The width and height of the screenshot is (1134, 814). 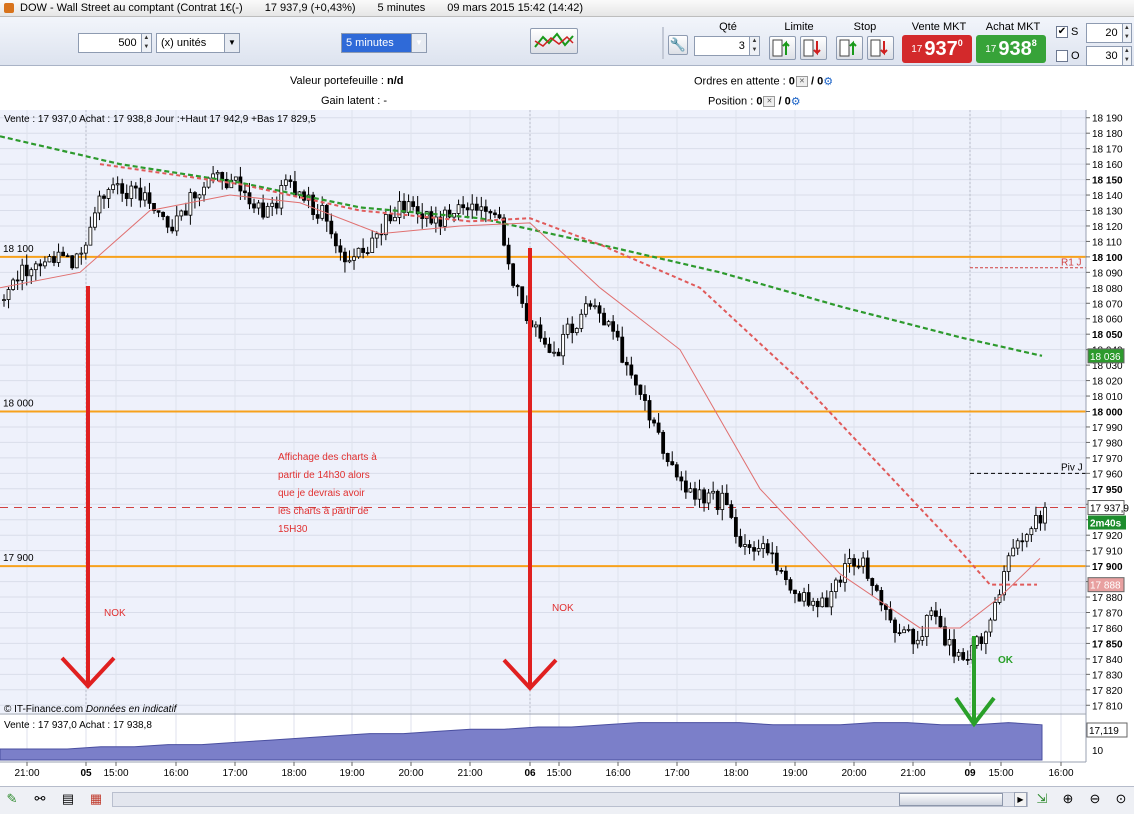 I want to click on timeframe-select: 5 minutes ▼, so click(x=384, y=43).